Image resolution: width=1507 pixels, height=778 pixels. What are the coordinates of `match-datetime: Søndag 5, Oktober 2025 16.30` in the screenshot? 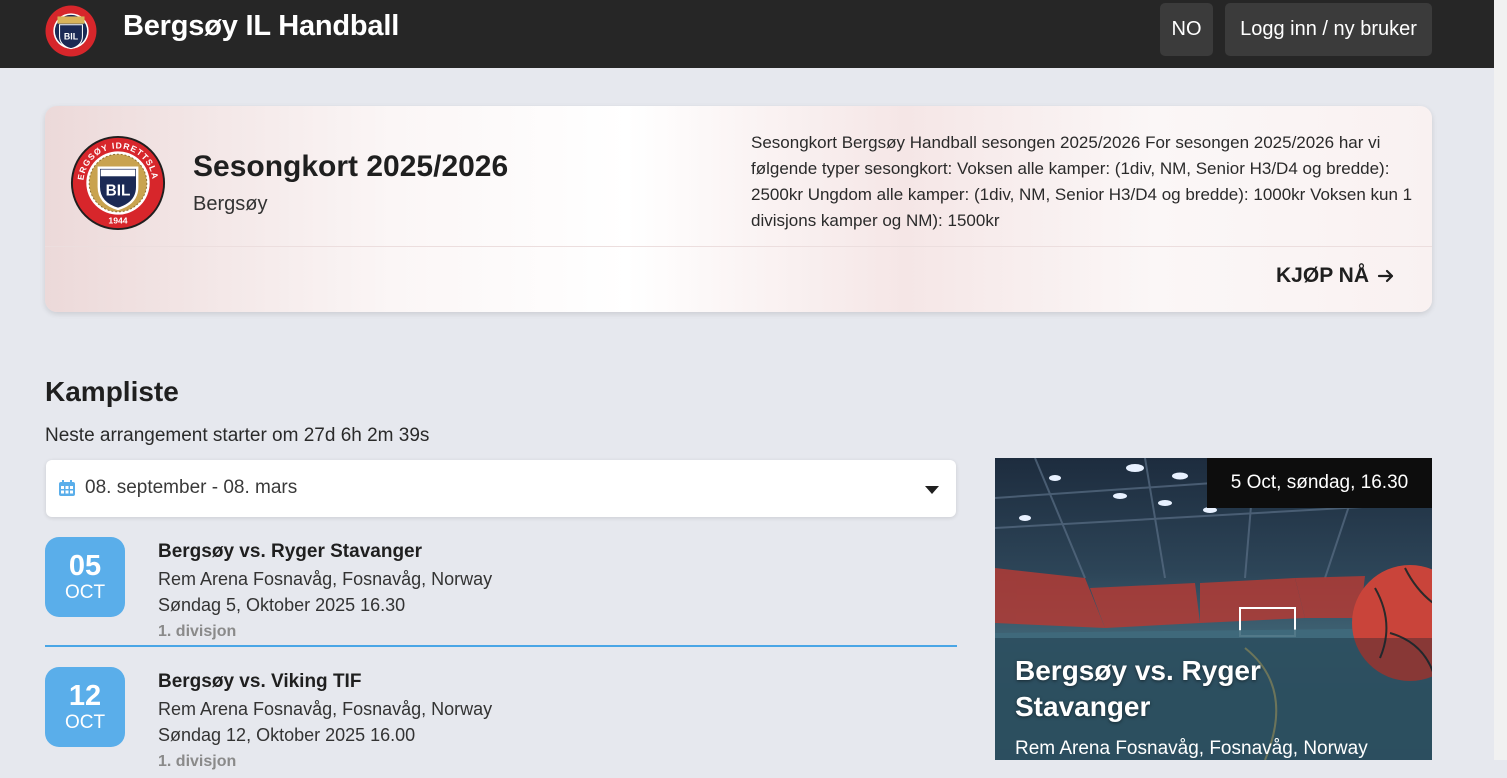 It's located at (282, 605).